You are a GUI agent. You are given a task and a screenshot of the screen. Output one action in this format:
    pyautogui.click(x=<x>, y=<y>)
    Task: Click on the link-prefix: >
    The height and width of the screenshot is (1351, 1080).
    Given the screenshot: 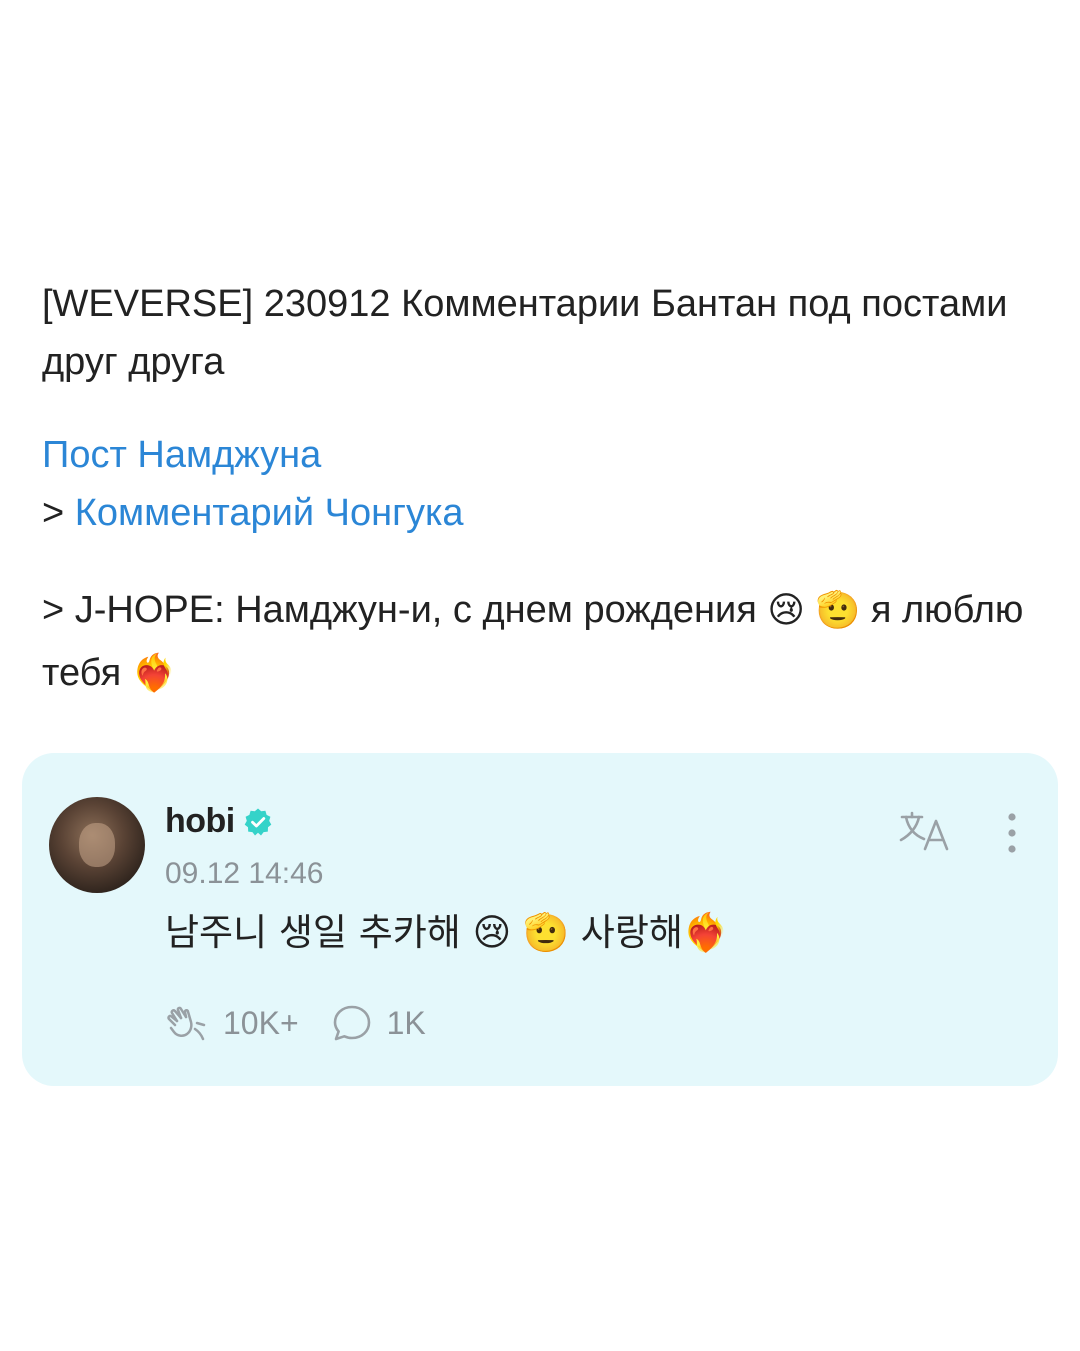 What is the action you would take?
    pyautogui.click(x=58, y=513)
    